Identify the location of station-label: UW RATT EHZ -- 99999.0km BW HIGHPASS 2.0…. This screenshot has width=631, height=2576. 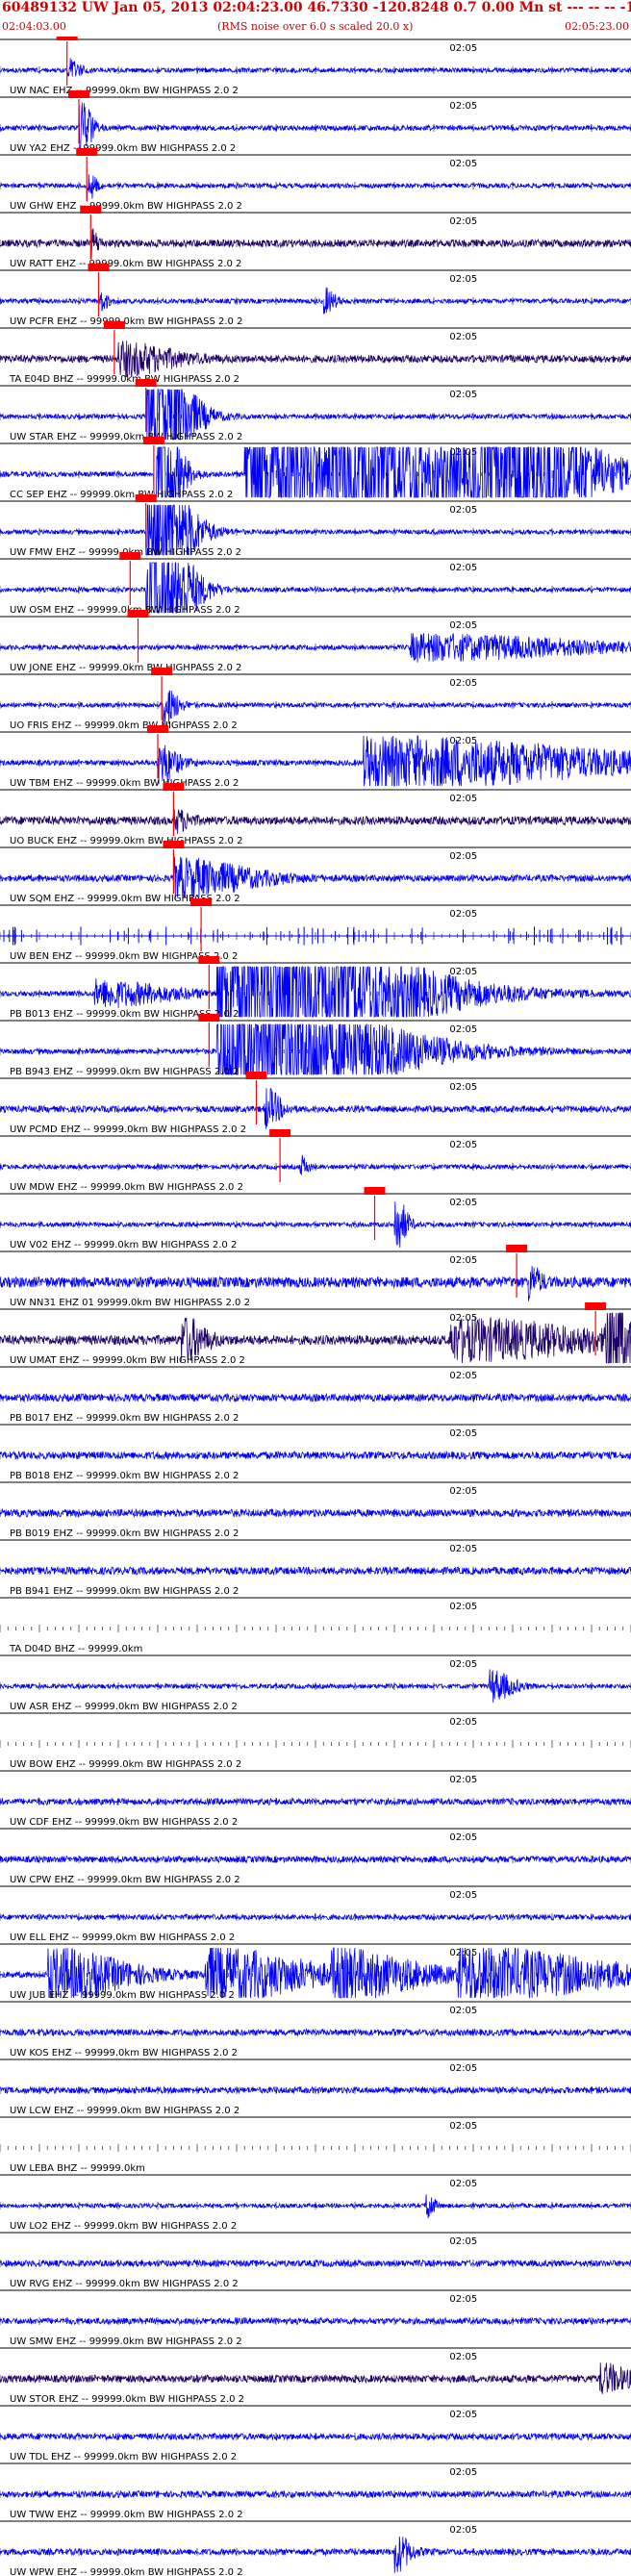
(125, 264).